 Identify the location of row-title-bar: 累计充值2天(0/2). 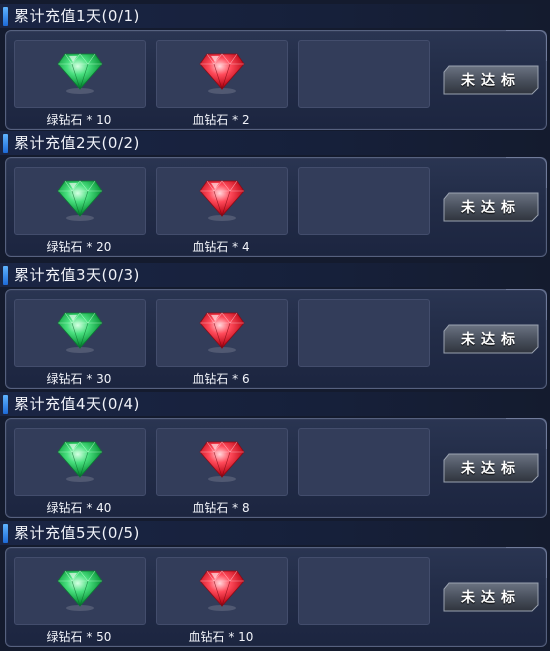
(275, 143).